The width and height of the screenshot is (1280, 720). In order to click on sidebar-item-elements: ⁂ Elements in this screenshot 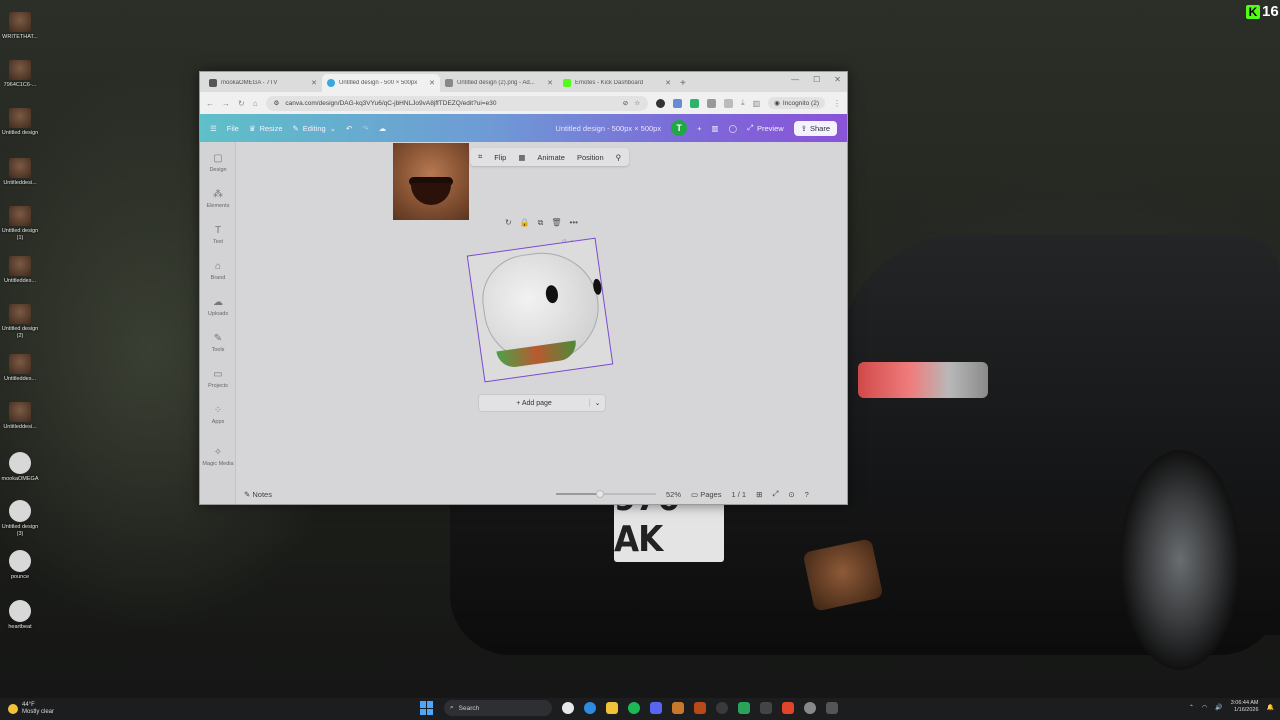, I will do `click(218, 198)`.